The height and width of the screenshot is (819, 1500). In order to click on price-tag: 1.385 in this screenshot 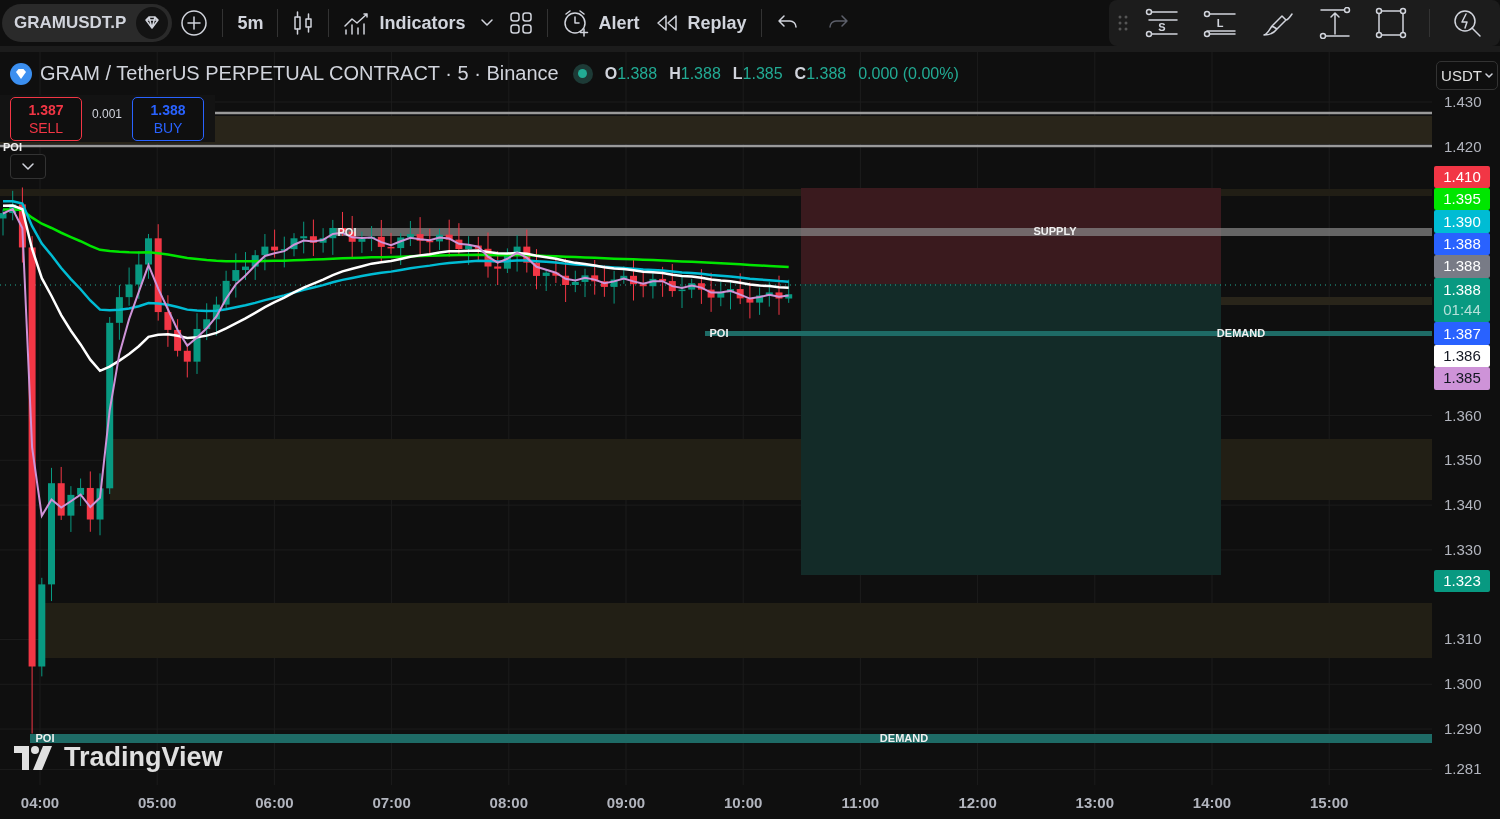, I will do `click(1462, 378)`.